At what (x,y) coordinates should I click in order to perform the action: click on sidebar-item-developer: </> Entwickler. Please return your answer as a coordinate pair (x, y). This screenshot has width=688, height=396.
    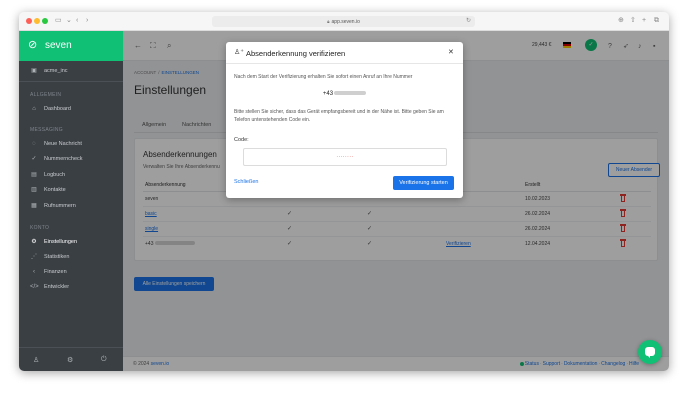
    Looking at the image, I should click on (71, 287).